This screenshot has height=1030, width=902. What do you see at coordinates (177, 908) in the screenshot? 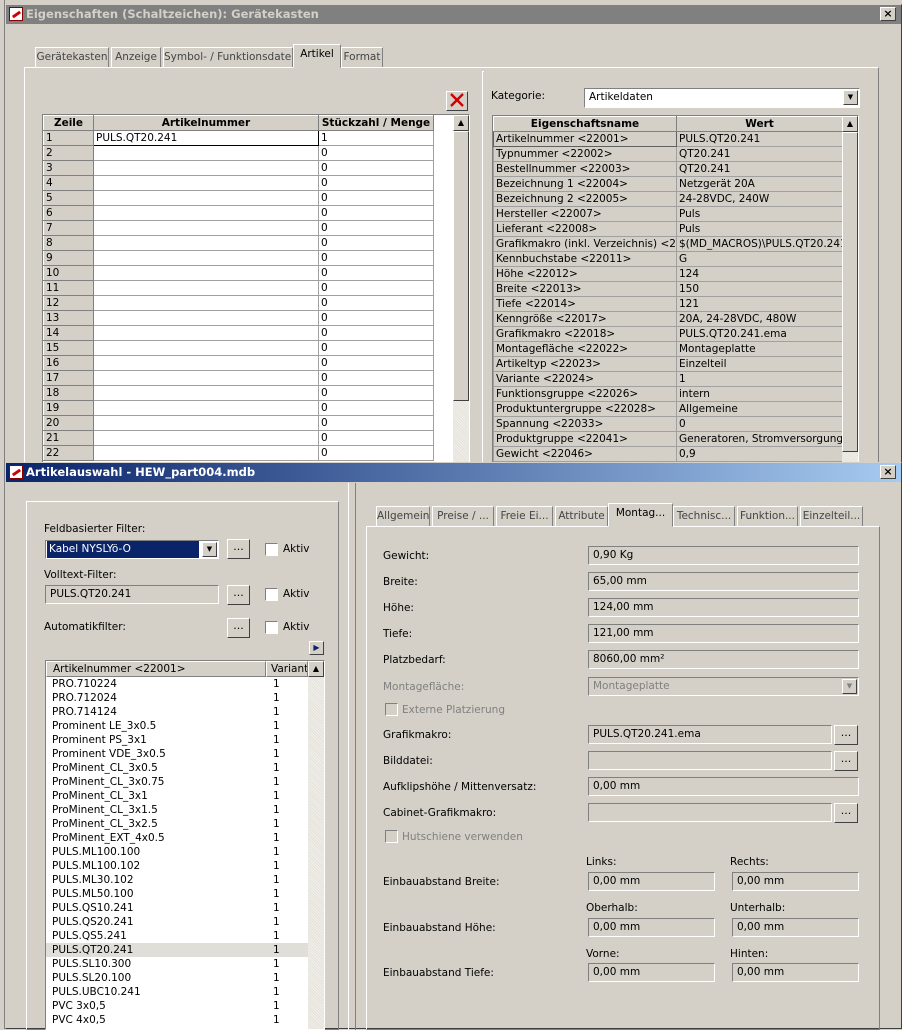
I see `list-item: PULS.QS10.241 1` at bounding box center [177, 908].